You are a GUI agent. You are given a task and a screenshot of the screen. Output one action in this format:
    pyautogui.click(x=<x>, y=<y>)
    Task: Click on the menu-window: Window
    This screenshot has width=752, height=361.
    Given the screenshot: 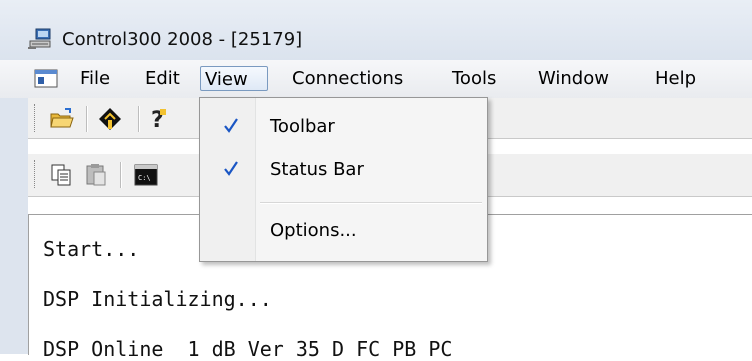 What is the action you would take?
    pyautogui.click(x=573, y=78)
    